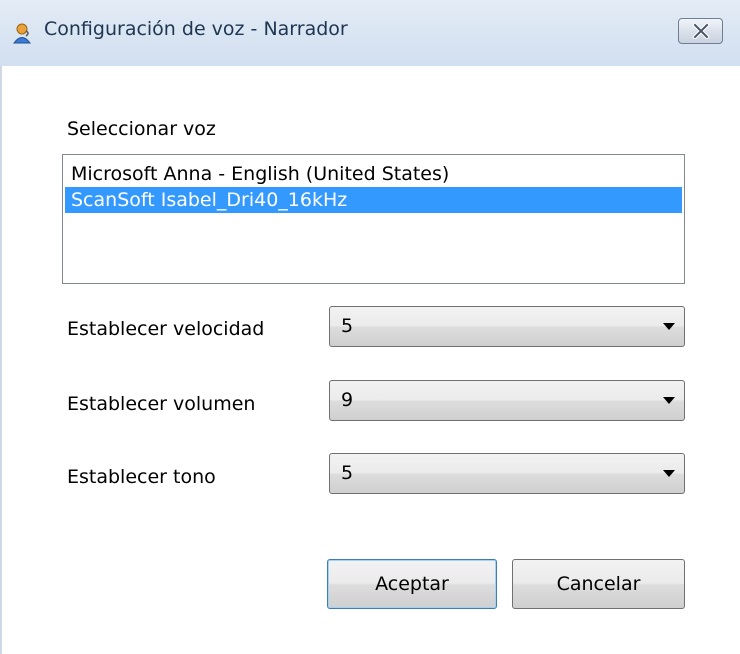  Describe the element at coordinates (373, 200) in the screenshot. I see `voice-option-selected: ScanSoft Isabel_Dri40_16kHz` at that location.